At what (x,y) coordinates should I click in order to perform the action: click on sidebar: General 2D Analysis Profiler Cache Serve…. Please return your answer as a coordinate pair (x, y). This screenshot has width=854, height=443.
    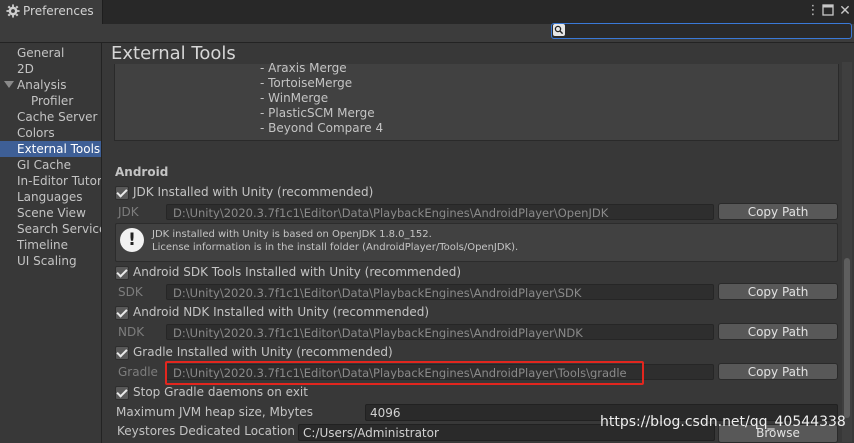
    Looking at the image, I should click on (51, 243).